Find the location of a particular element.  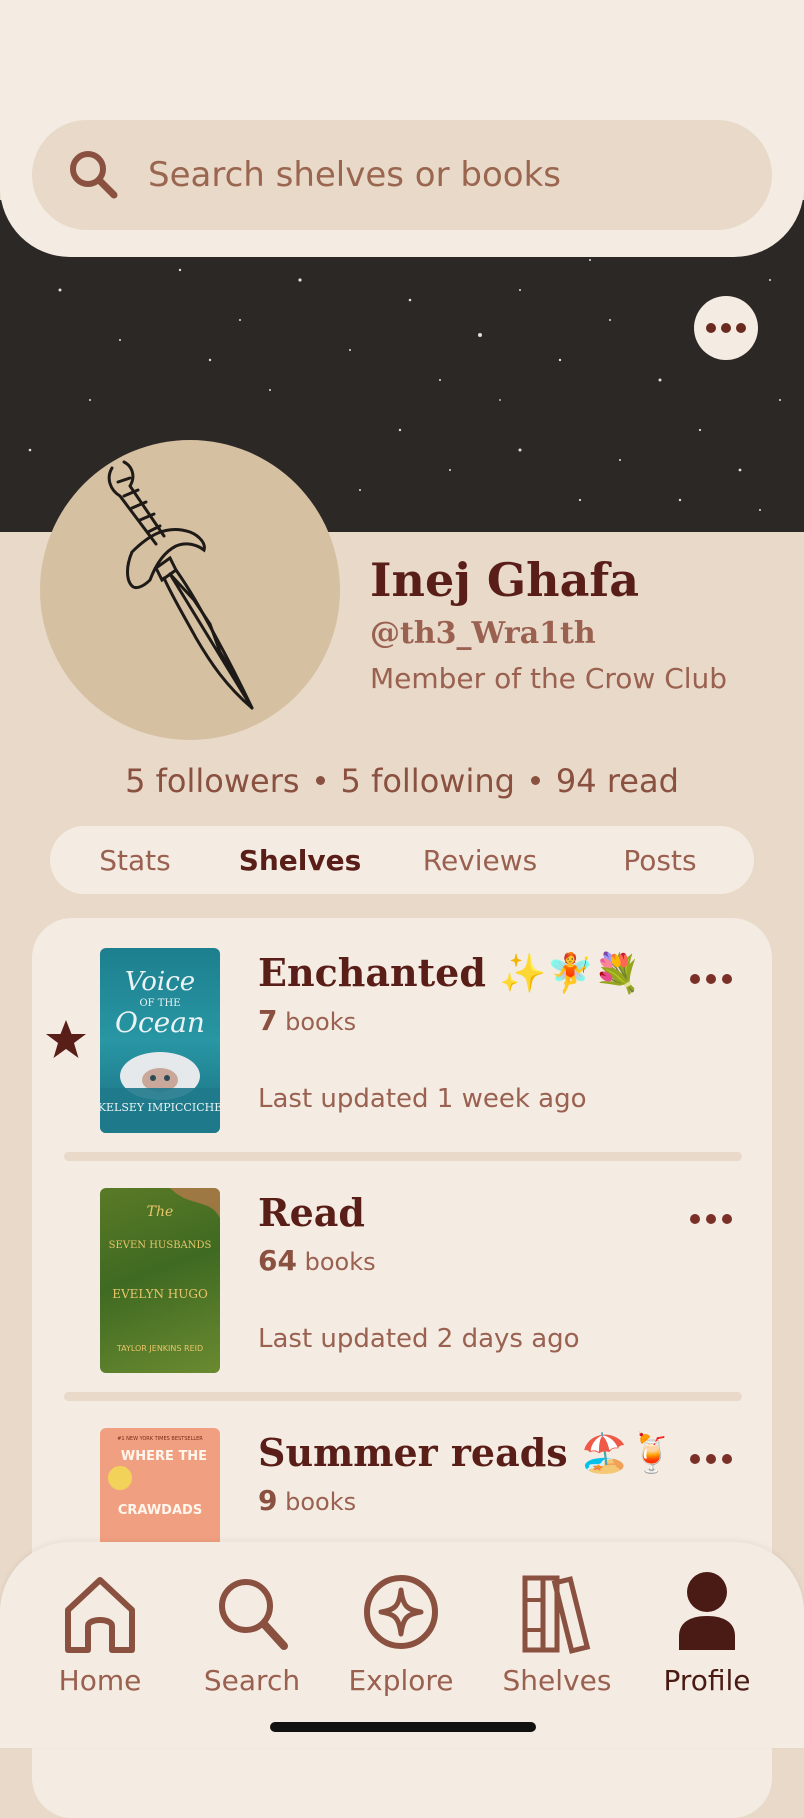

books-icon is located at coordinates (556, 1614).